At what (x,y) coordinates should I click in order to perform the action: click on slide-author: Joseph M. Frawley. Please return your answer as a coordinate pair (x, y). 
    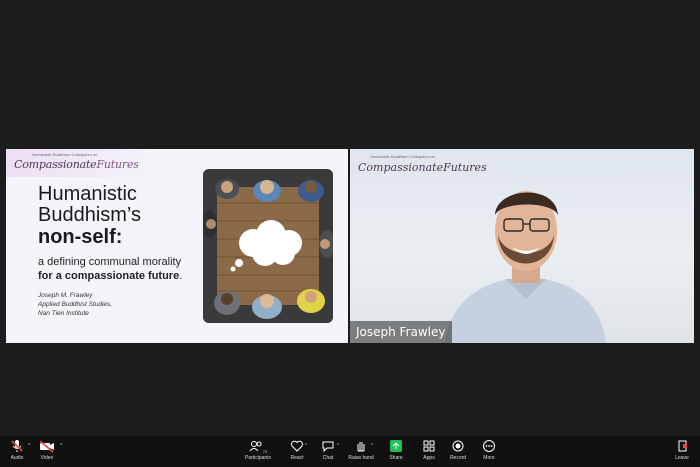
    Looking at the image, I should click on (65, 295).